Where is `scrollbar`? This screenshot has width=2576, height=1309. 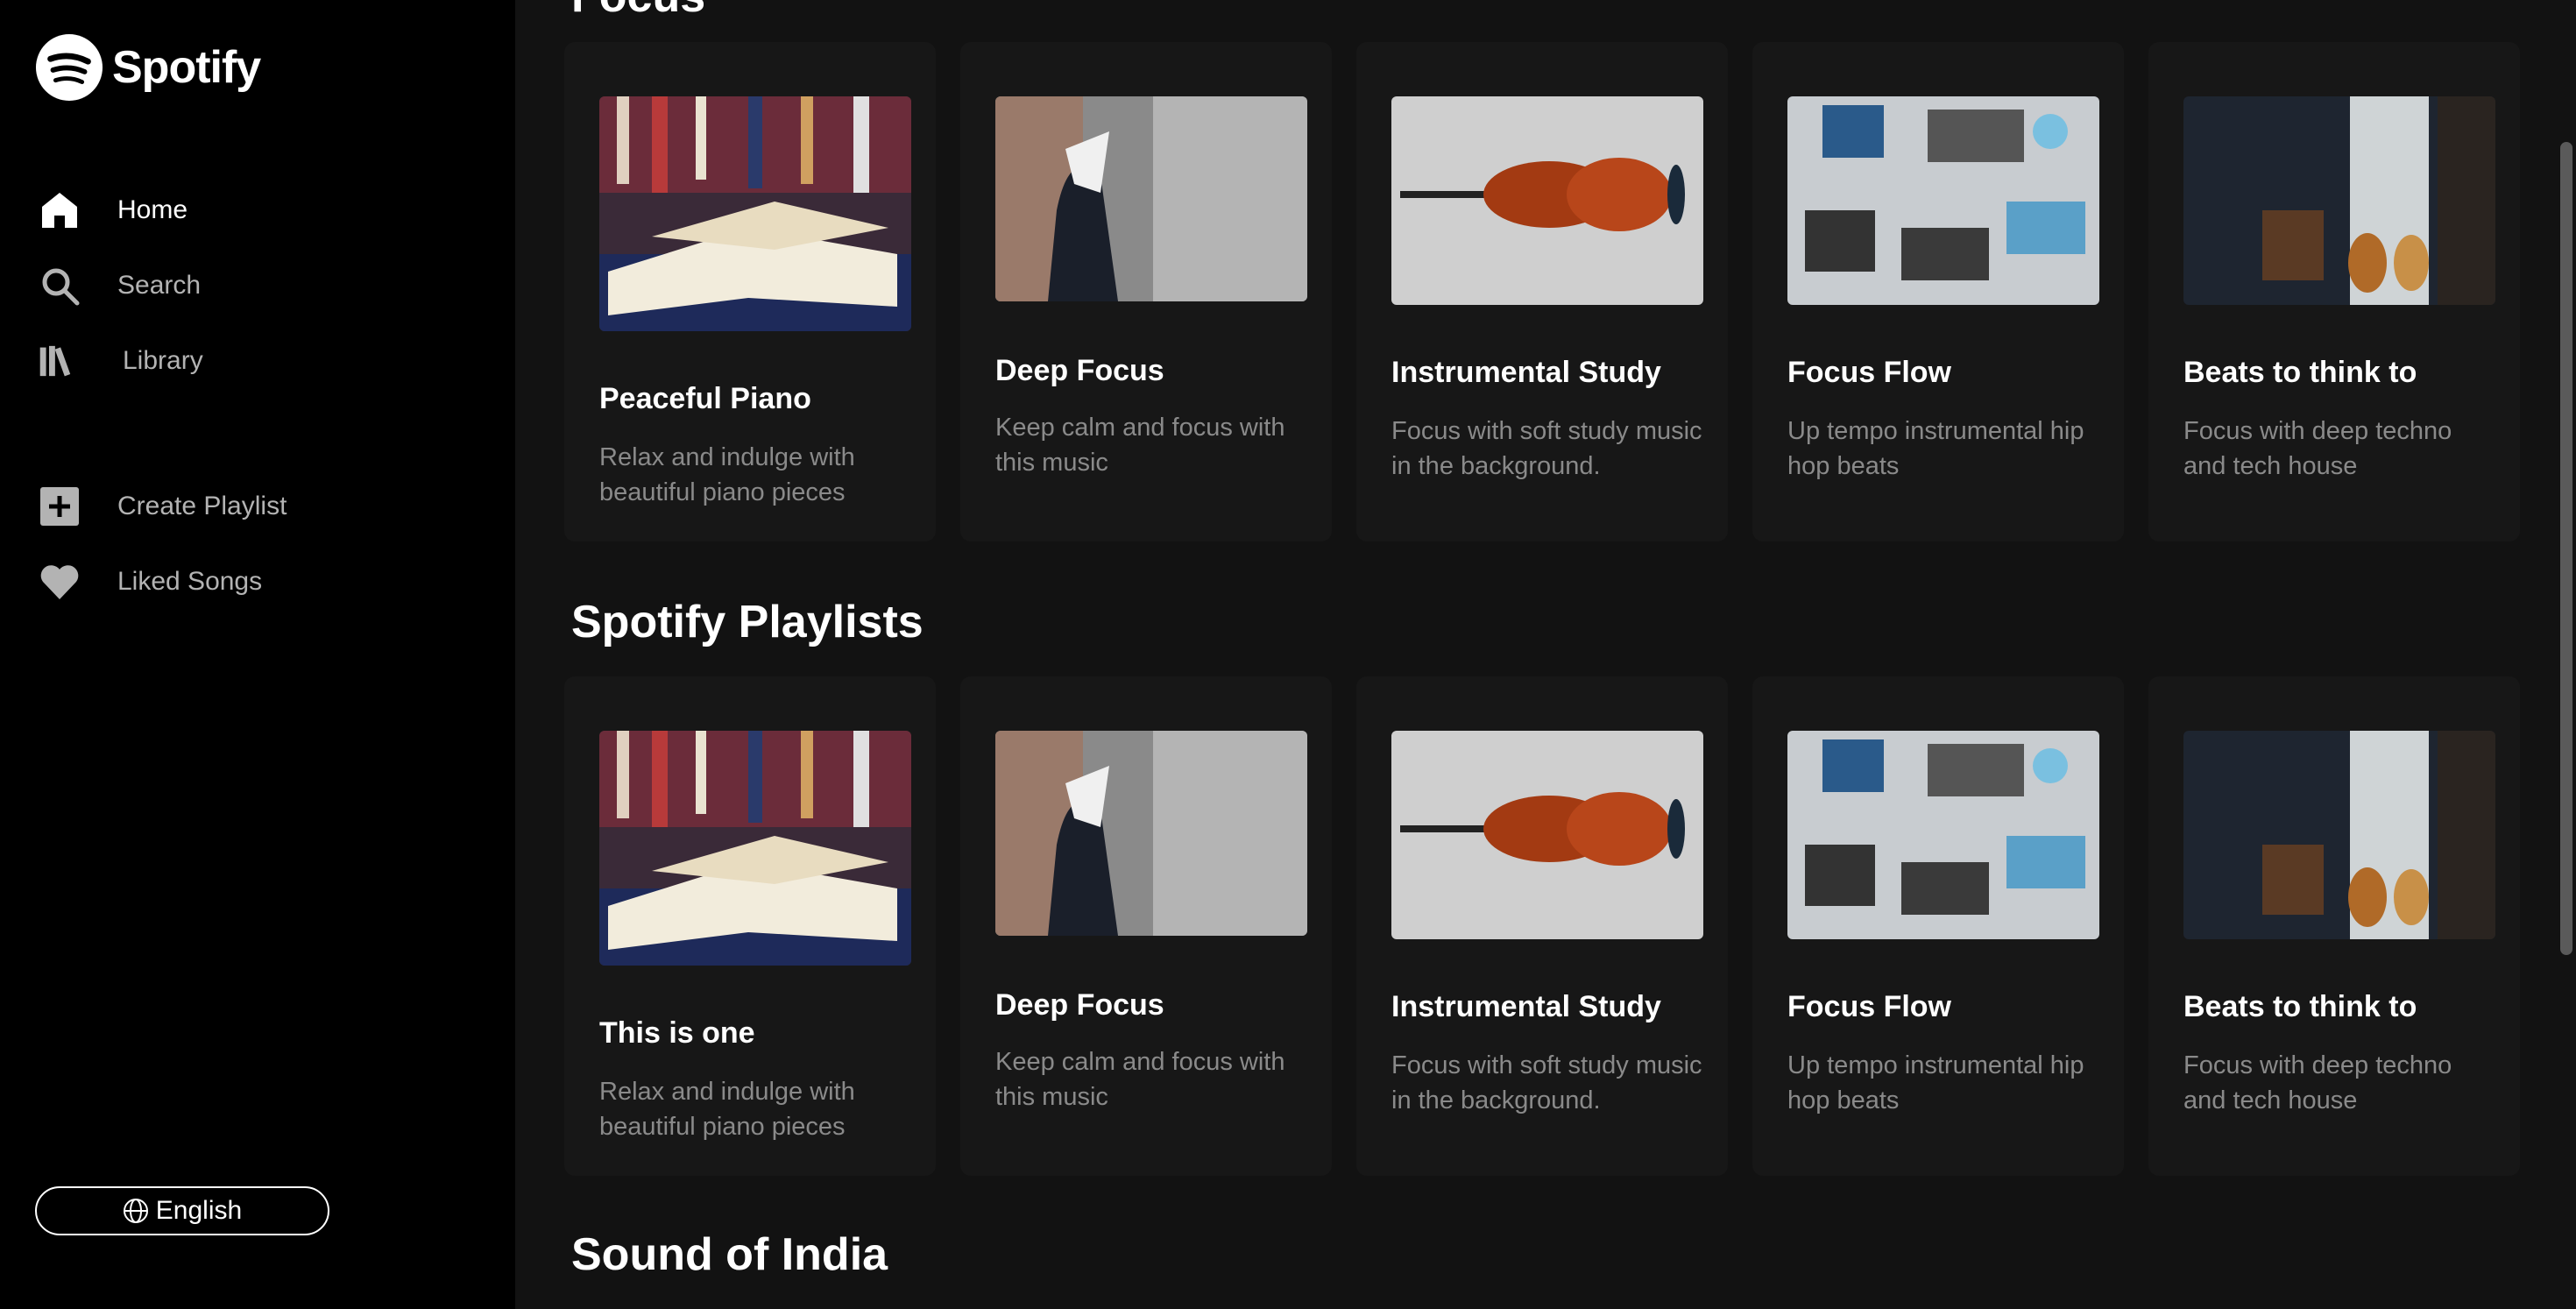 scrollbar is located at coordinates (2566, 654).